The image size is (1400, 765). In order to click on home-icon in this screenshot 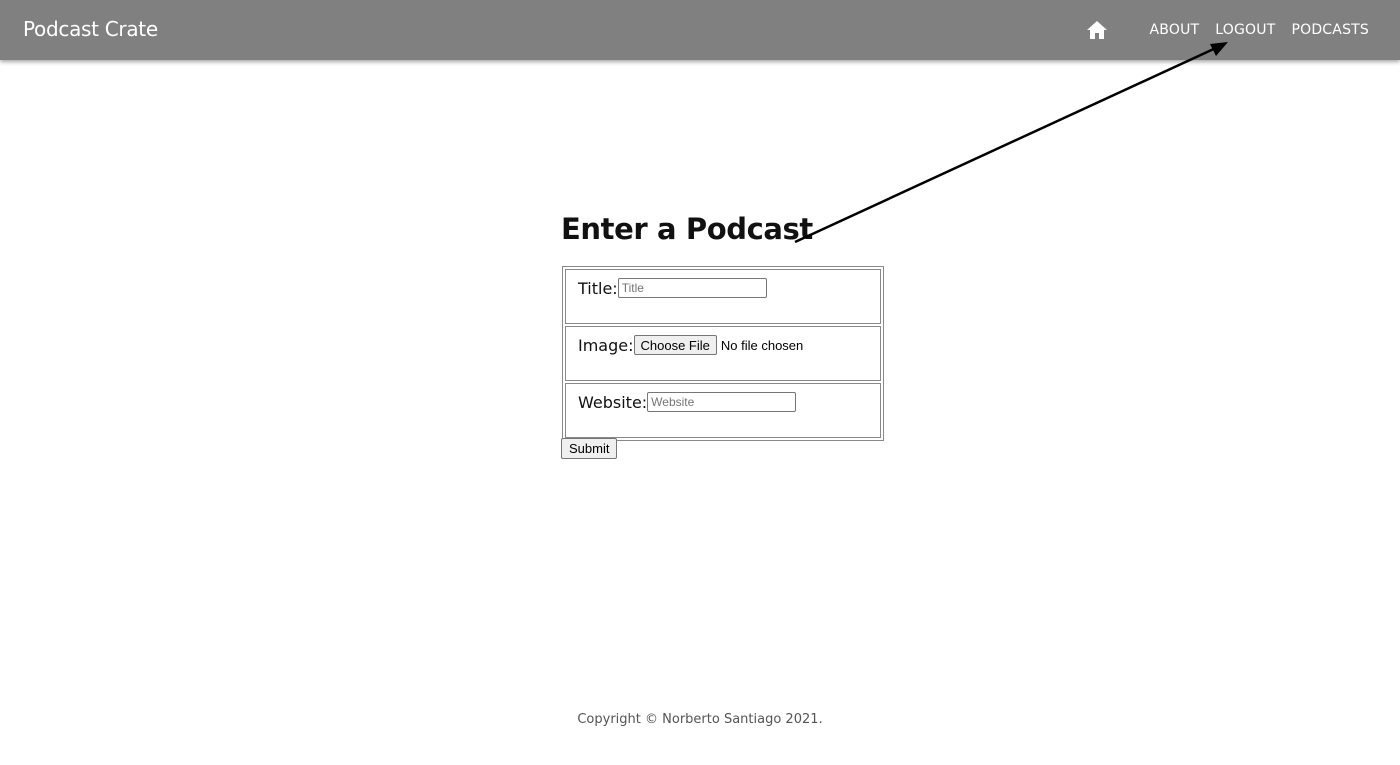, I will do `click(1097, 30)`.